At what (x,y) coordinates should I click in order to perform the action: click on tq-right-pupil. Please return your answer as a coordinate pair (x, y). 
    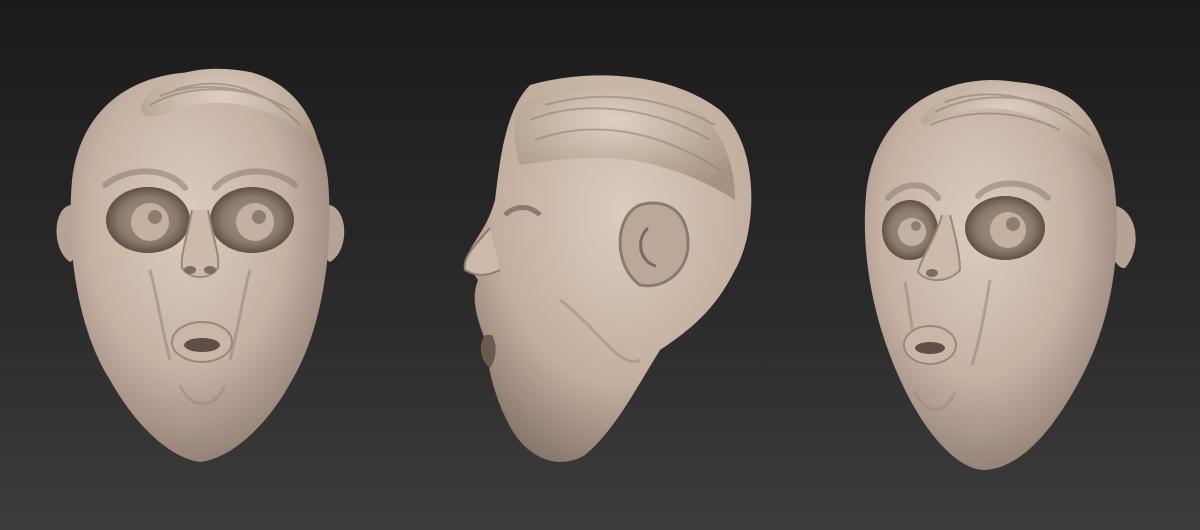
    Looking at the image, I should click on (1013, 224).